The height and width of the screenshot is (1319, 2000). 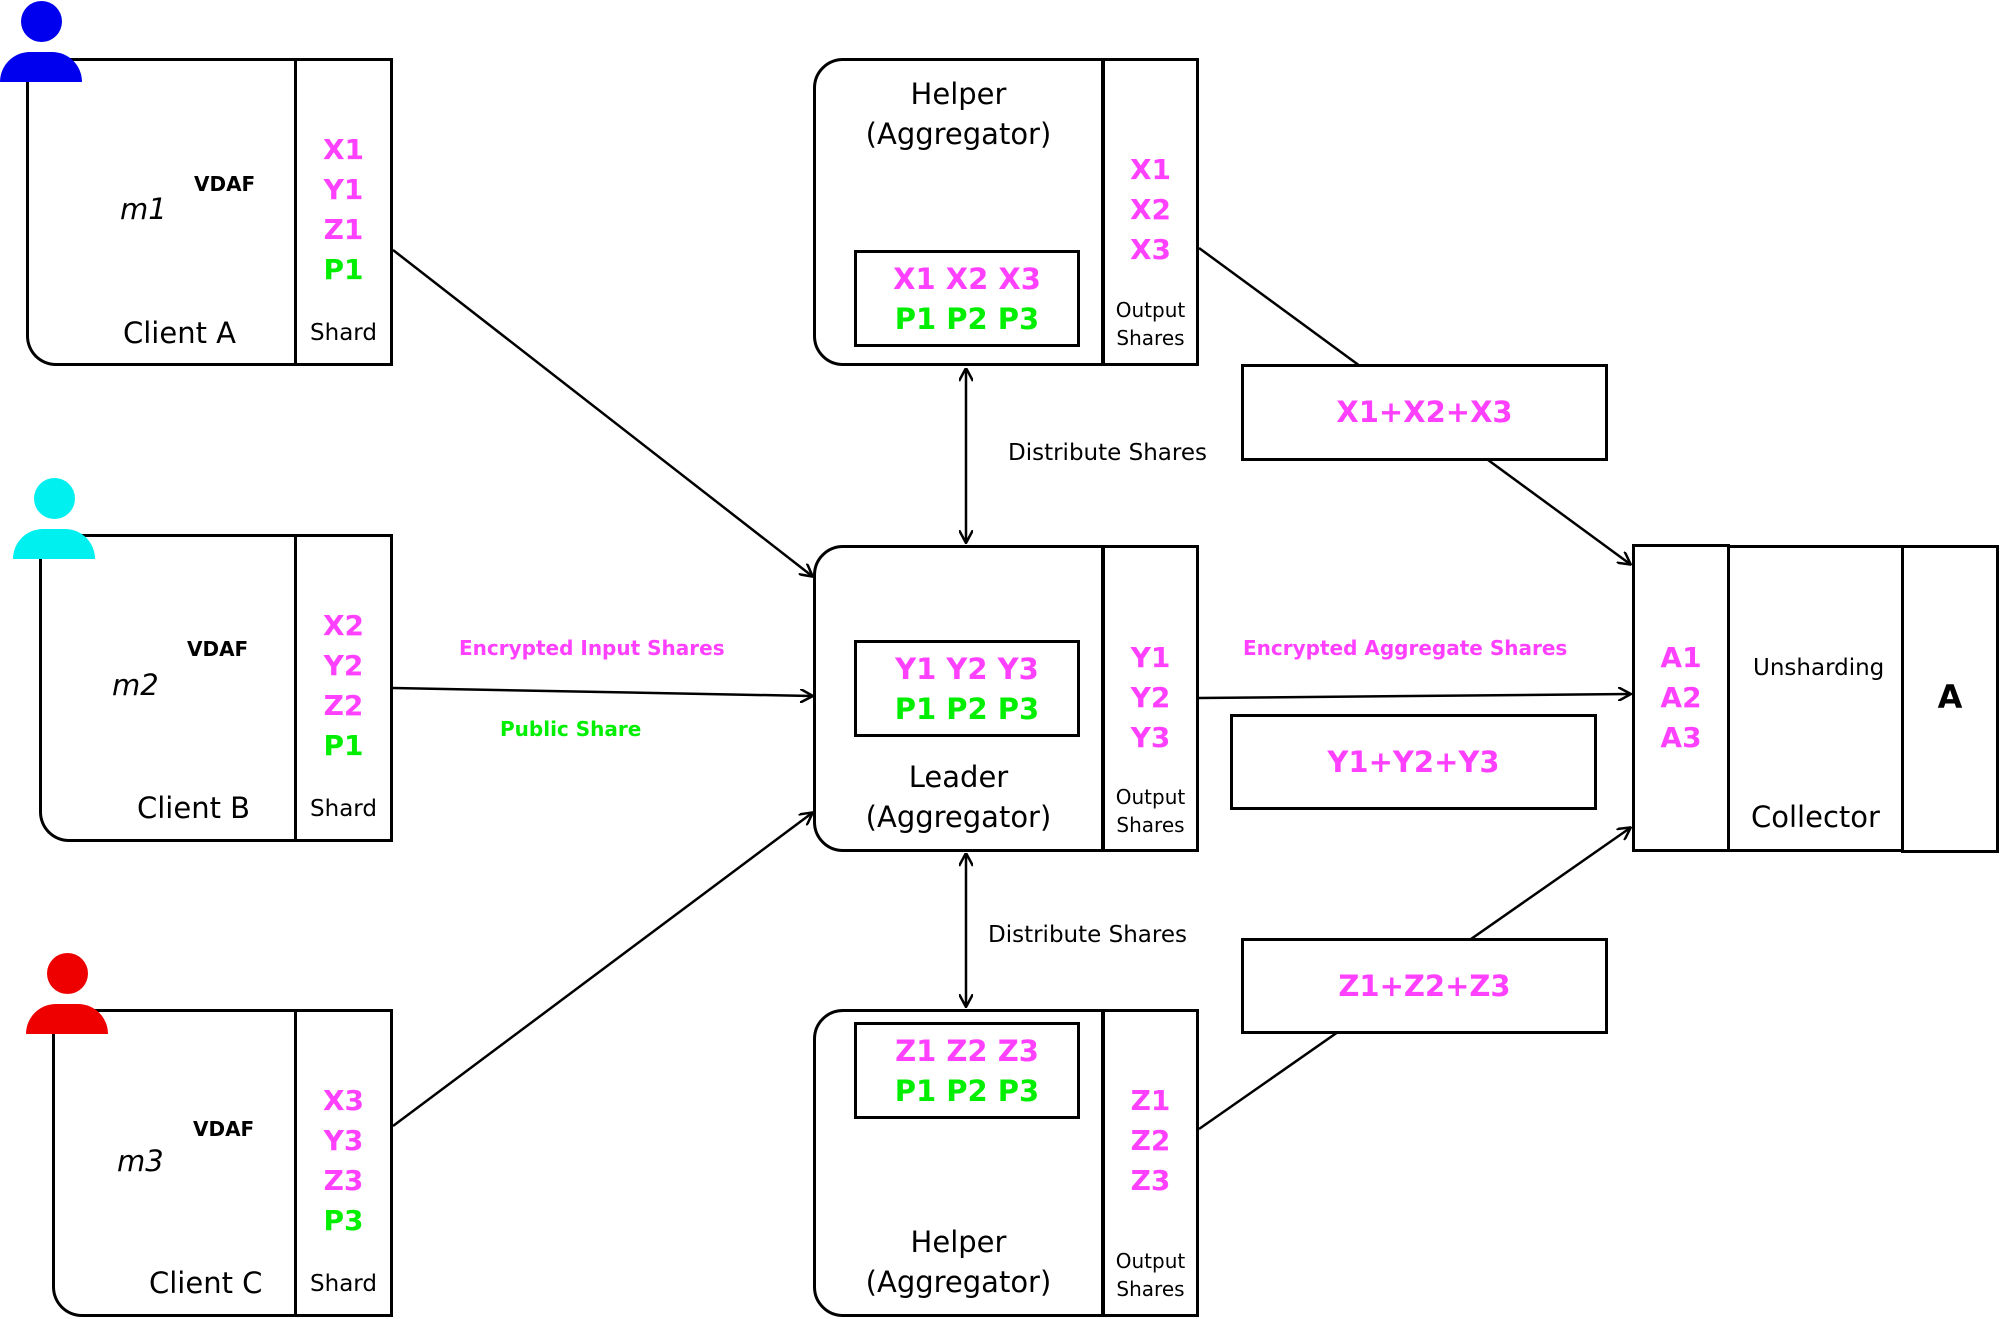 I want to click on share-item: X3, so click(x=343, y=1100).